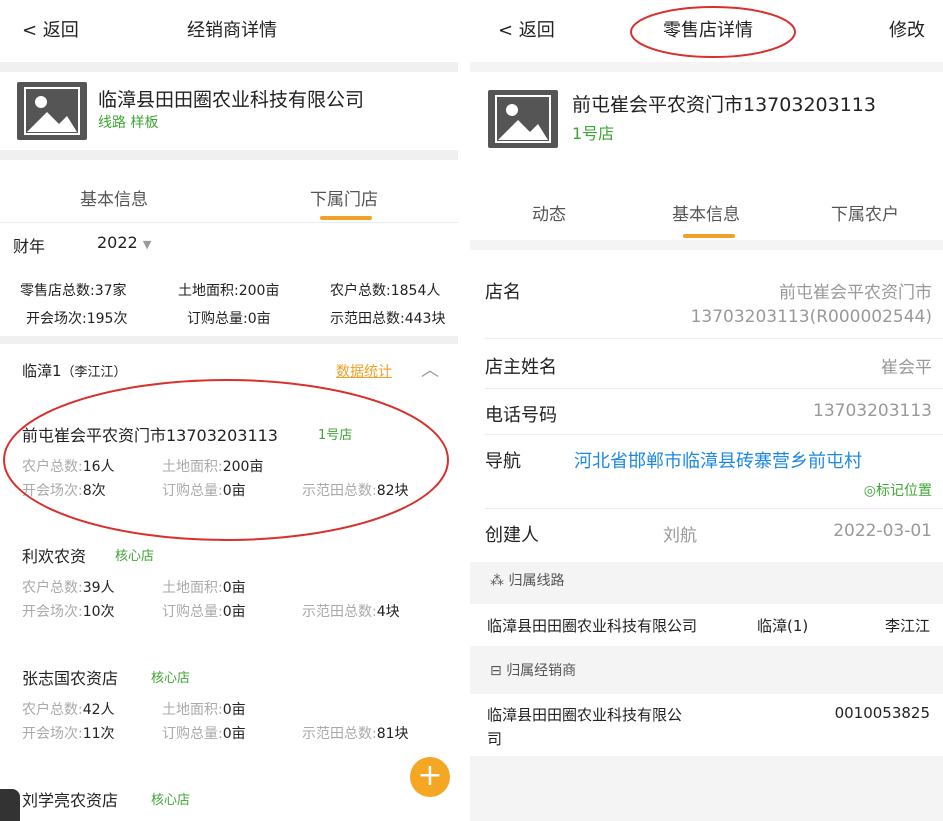 This screenshot has width=943, height=821. Describe the element at coordinates (77, 319) in the screenshot. I see `stat-meetings: 开会场次:195次` at that location.